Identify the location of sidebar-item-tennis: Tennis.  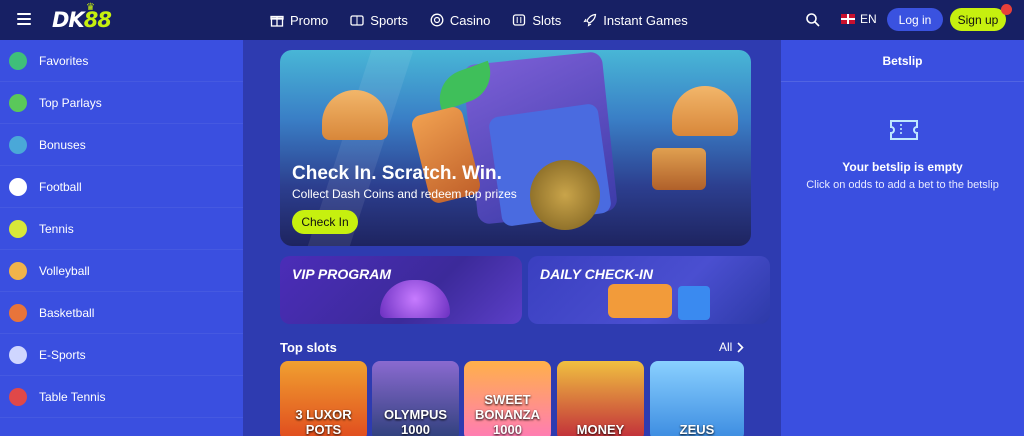
(121, 229).